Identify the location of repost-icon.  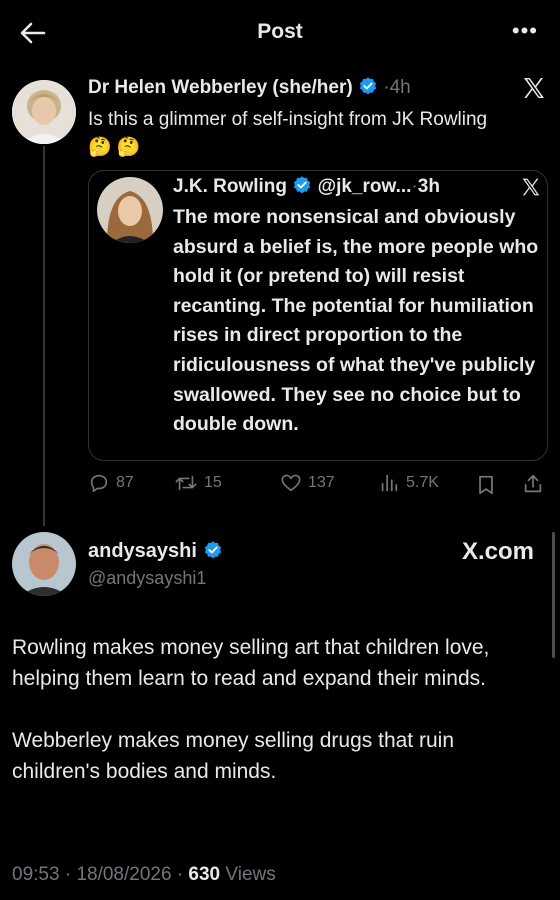
(186, 483).